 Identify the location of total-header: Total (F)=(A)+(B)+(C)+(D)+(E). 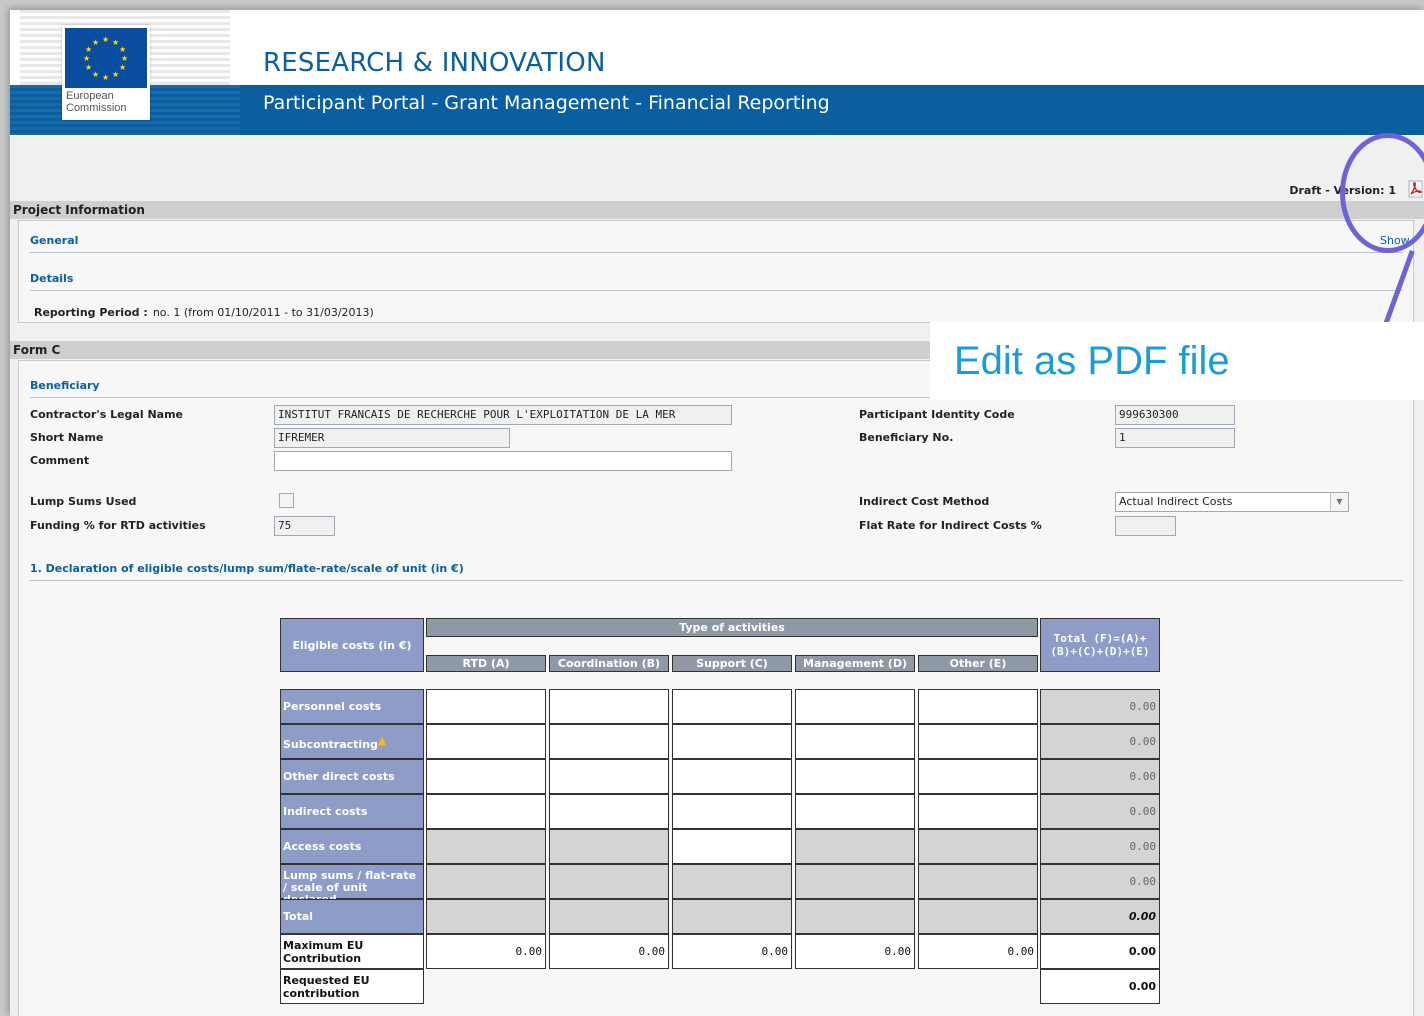
(1100, 645).